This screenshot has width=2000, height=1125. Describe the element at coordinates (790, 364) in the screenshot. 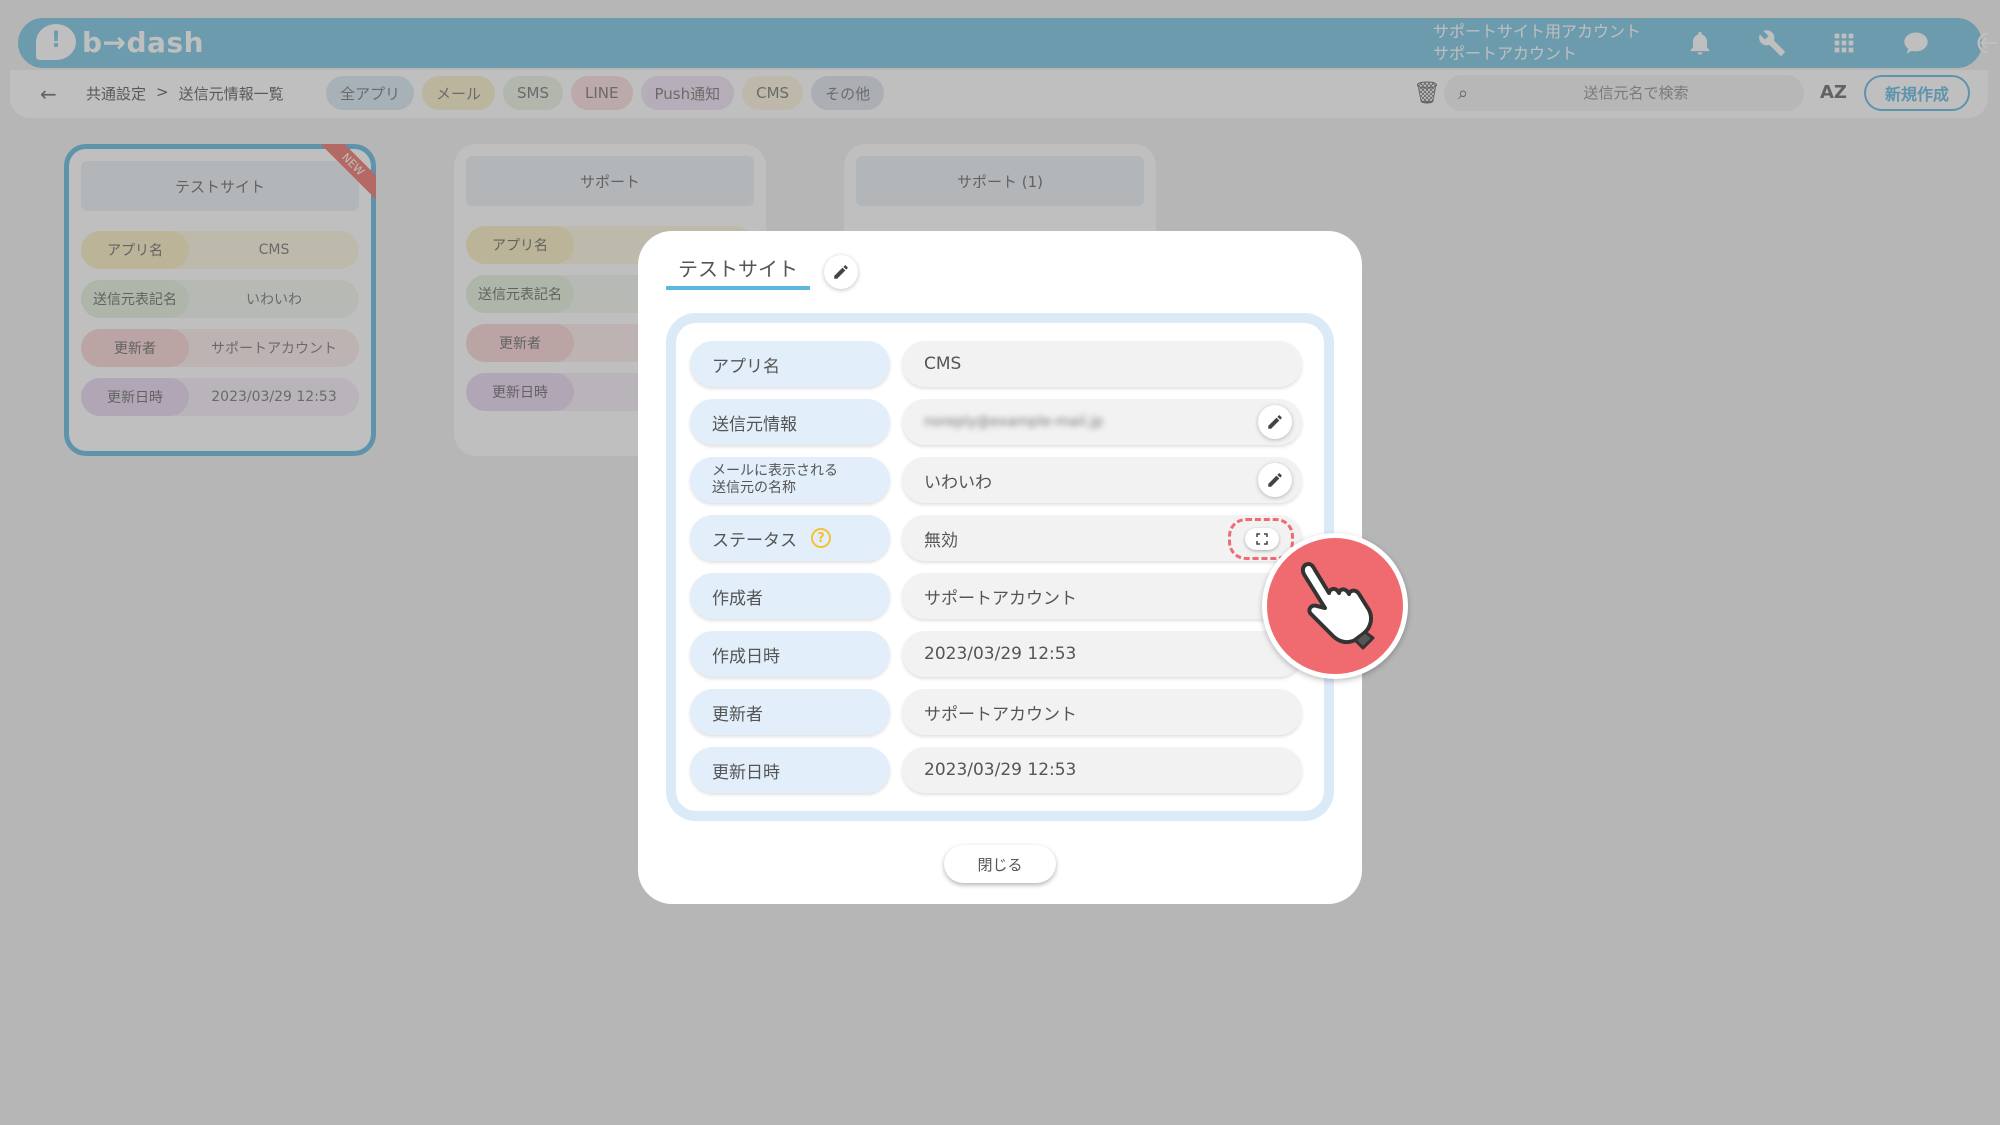

I see `detail-key: アプリ名` at that location.